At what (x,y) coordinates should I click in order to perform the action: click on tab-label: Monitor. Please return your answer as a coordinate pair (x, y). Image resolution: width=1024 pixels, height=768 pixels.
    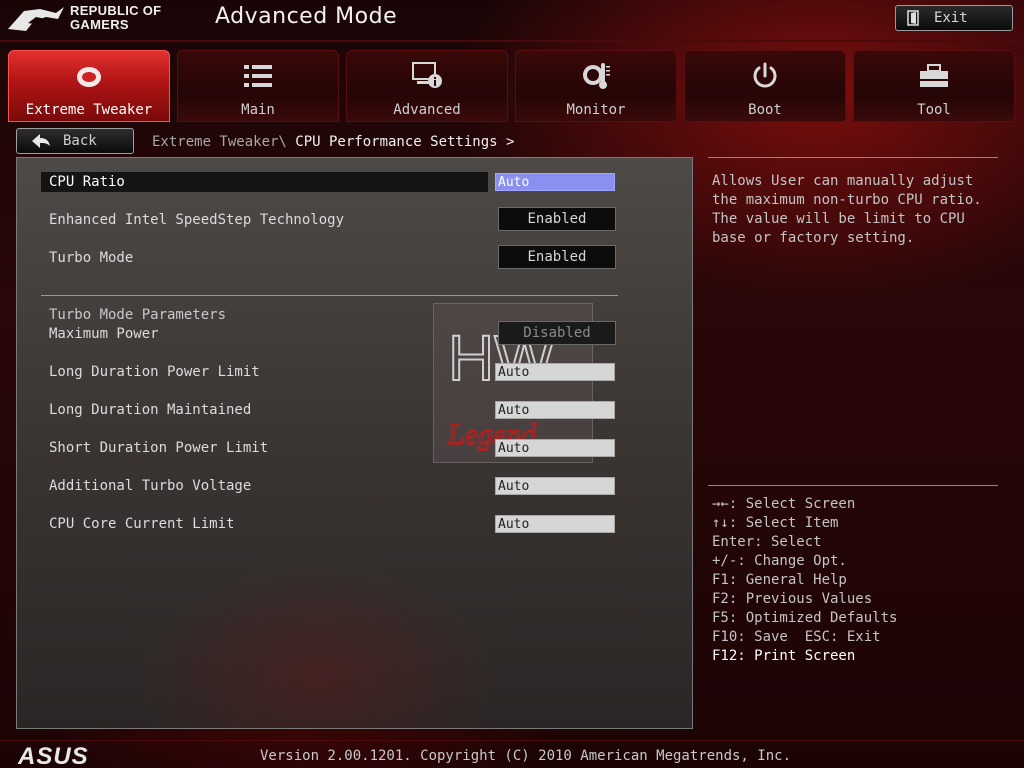
    Looking at the image, I should click on (596, 110).